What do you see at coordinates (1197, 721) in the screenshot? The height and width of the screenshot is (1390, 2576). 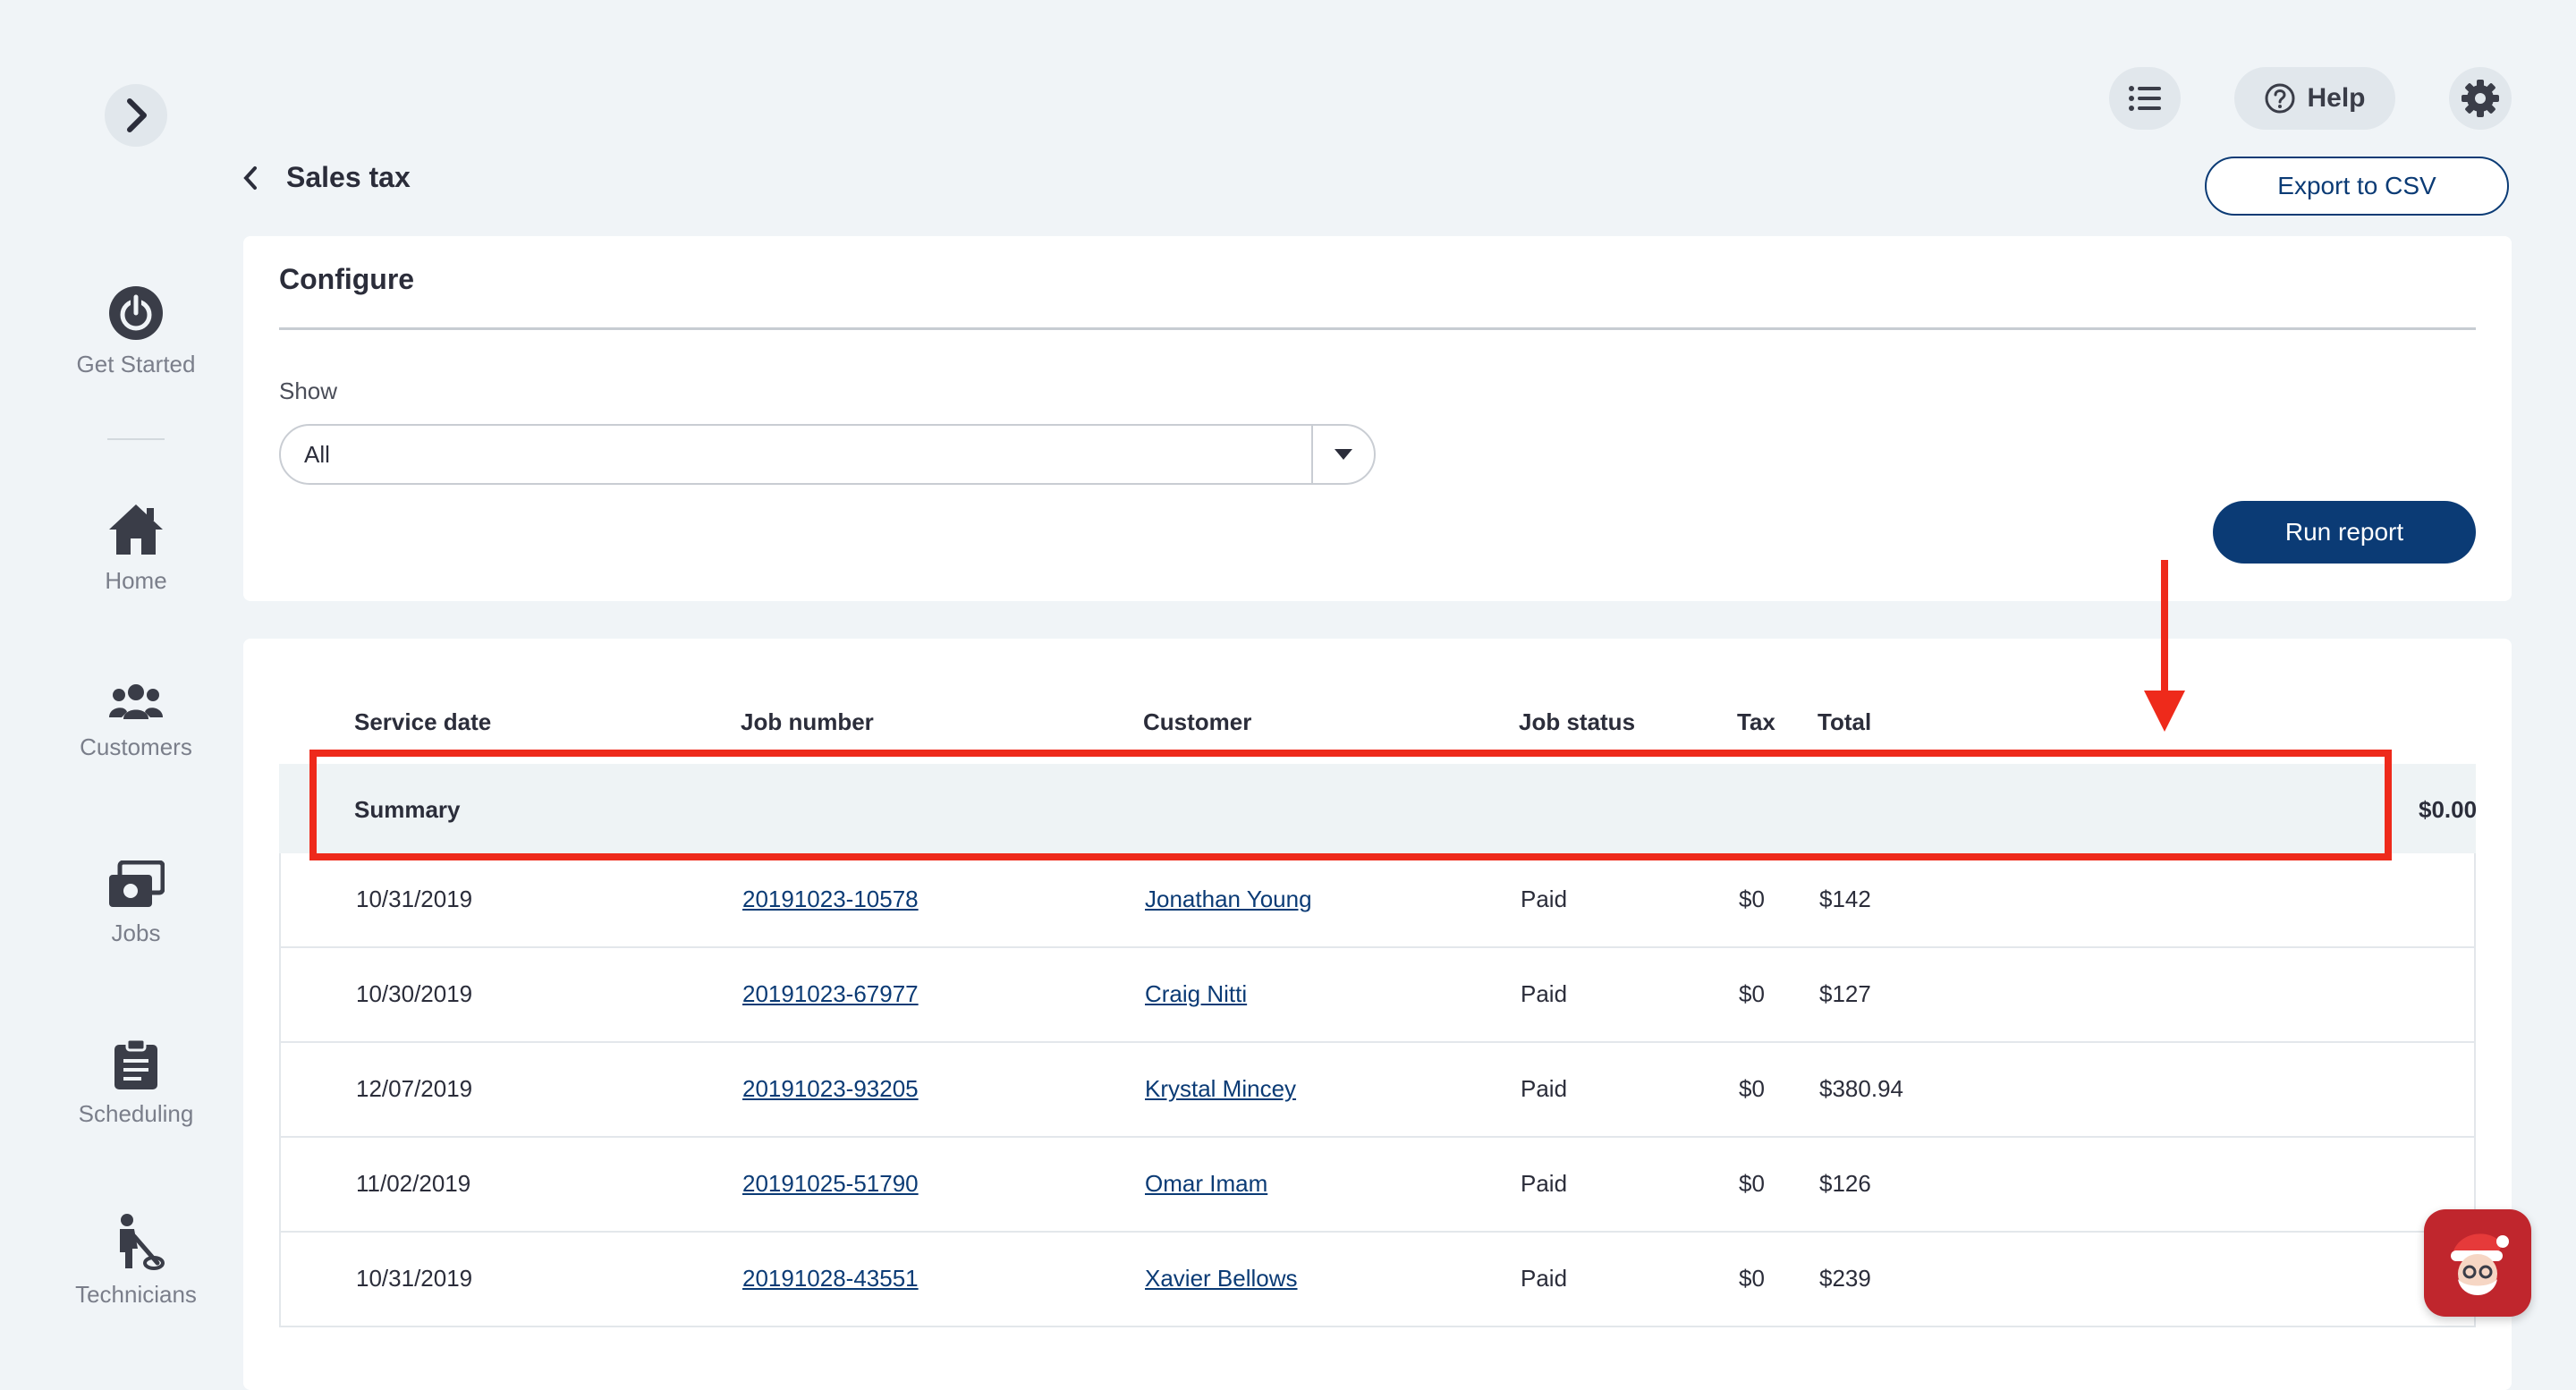 I see `column-header: Customer` at bounding box center [1197, 721].